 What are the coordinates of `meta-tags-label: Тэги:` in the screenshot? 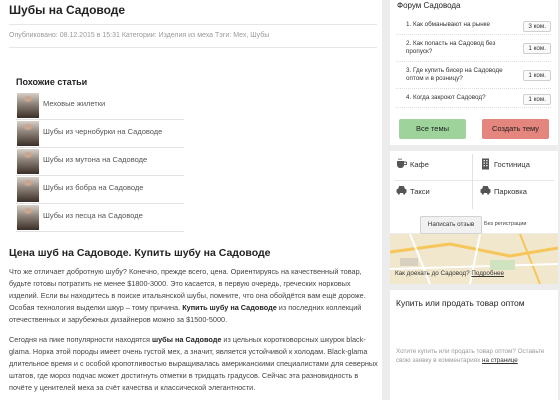 It's located at (223, 35).